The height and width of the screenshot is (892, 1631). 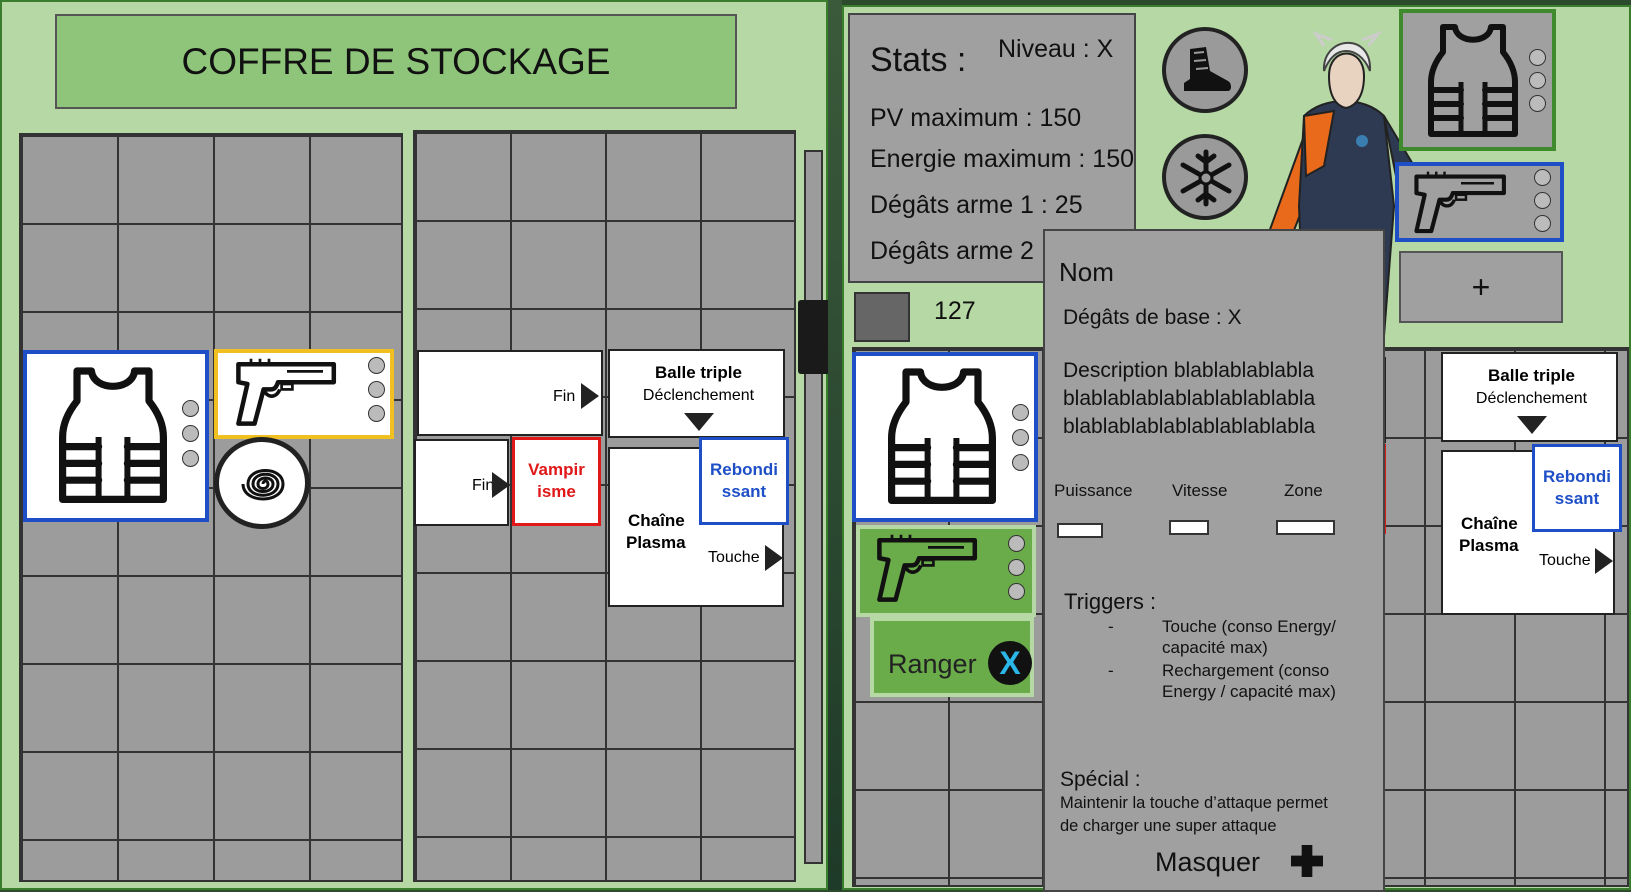 I want to click on snowflake-icon, so click(x=1206, y=178).